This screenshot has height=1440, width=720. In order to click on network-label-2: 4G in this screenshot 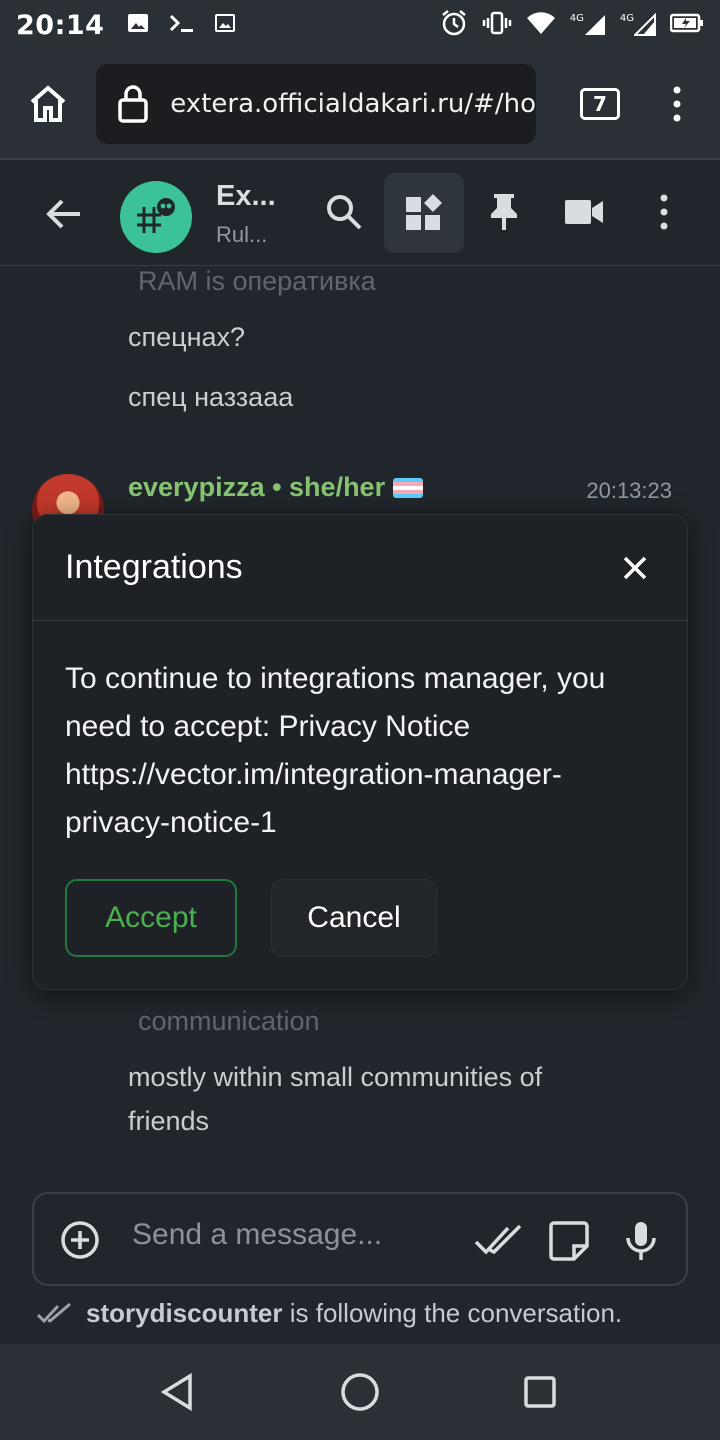, I will do `click(626, 18)`.